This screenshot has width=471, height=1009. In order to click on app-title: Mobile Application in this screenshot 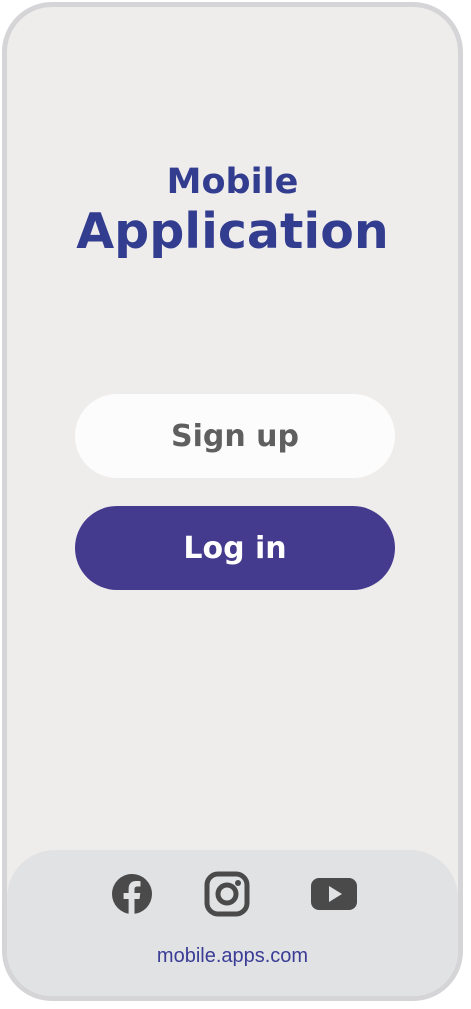, I will do `click(232, 211)`.